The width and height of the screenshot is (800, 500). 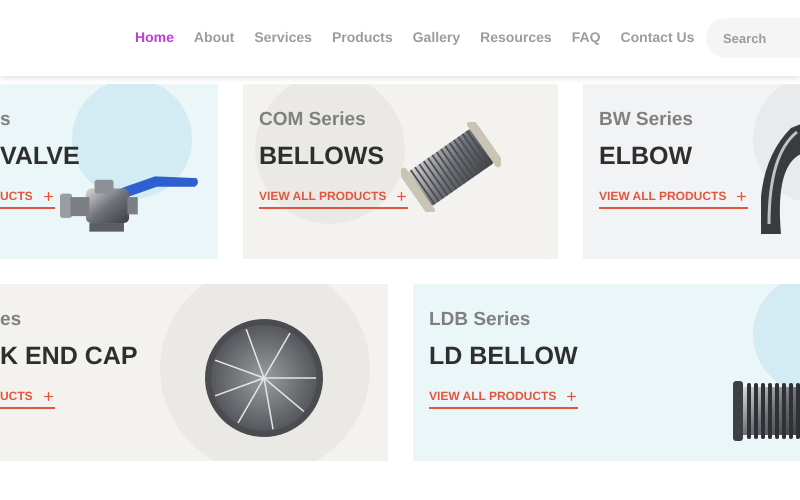 I want to click on nav-link: Home, so click(x=154, y=37).